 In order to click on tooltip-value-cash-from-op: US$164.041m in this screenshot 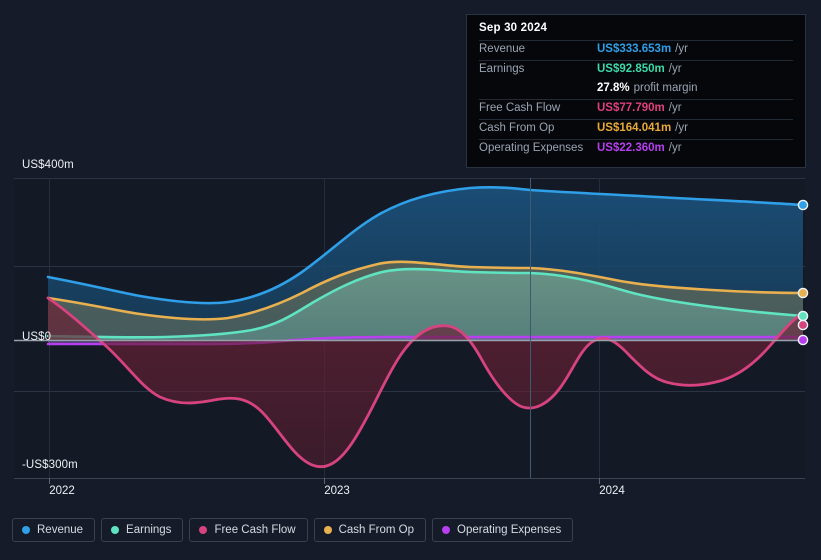, I will do `click(634, 128)`.